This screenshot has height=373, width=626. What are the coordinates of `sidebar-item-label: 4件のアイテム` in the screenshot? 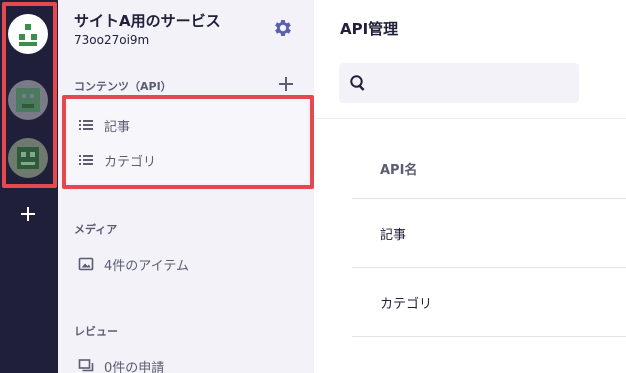 It's located at (146, 266).